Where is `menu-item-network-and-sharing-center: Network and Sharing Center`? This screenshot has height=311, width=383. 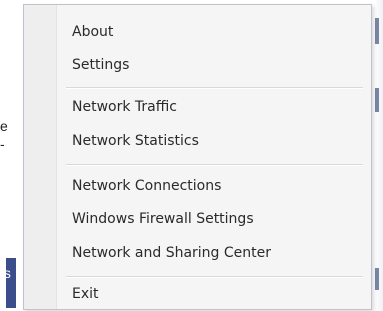
menu-item-network-and-sharing-center: Network and Sharing Center is located at coordinates (218, 253).